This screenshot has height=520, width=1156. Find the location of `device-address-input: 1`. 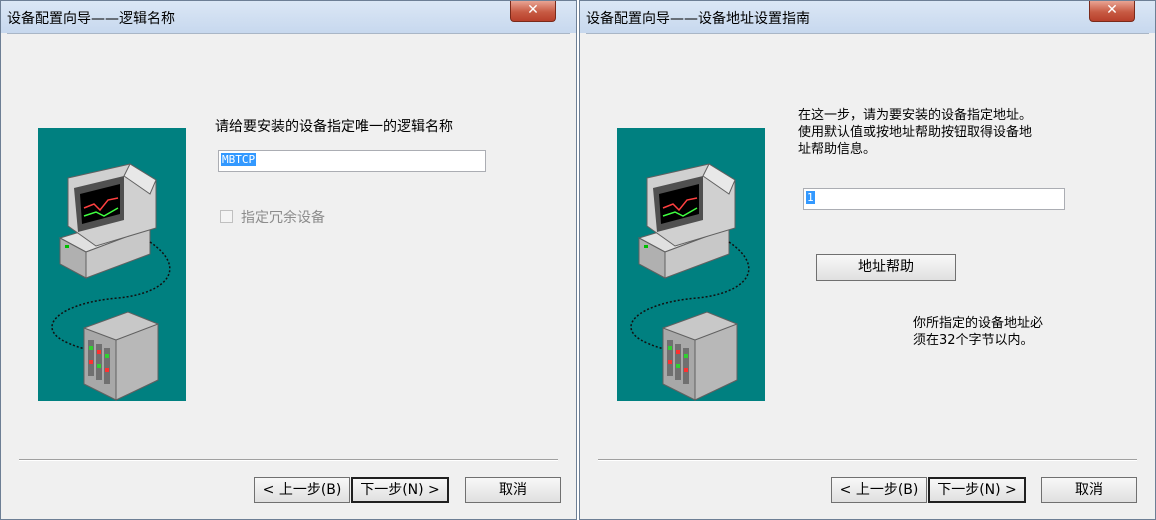

device-address-input: 1 is located at coordinates (934, 199).